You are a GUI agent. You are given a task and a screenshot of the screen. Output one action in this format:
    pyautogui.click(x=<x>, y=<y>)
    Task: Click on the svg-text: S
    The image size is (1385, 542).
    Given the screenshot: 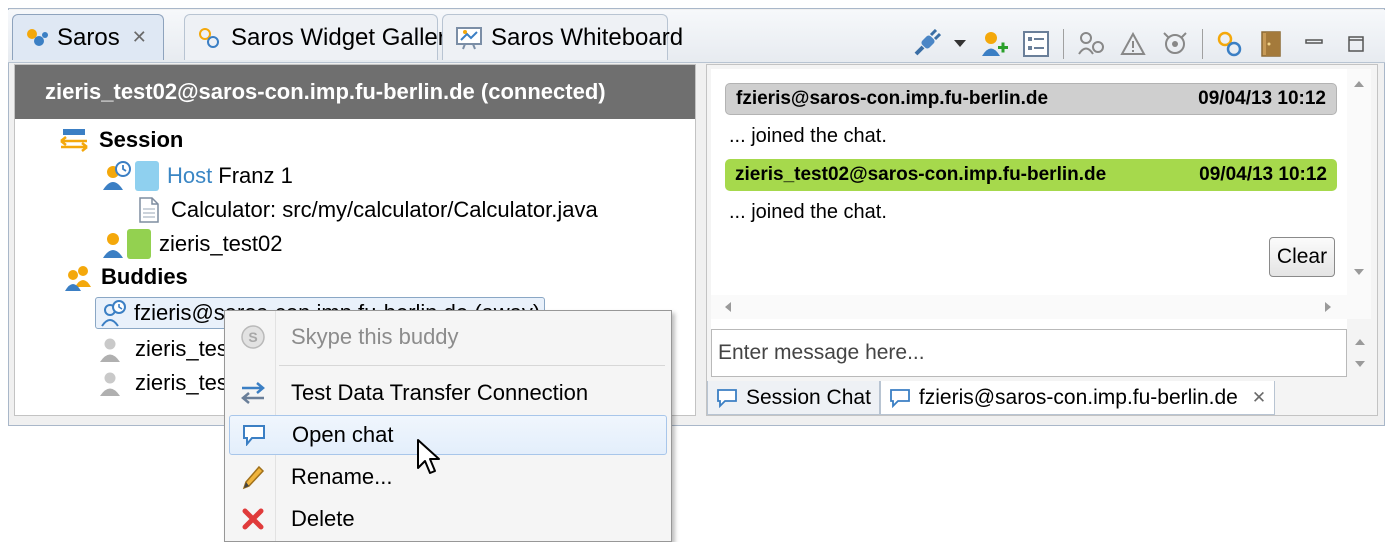 What is the action you would take?
    pyautogui.click(x=252, y=337)
    